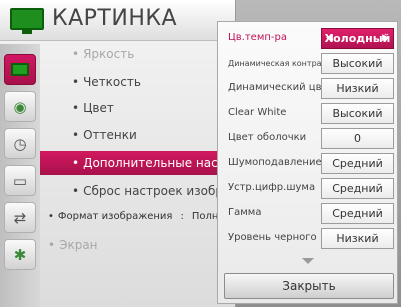  What do you see at coordinates (20, 254) in the screenshot?
I see `network-icon: ✱` at bounding box center [20, 254].